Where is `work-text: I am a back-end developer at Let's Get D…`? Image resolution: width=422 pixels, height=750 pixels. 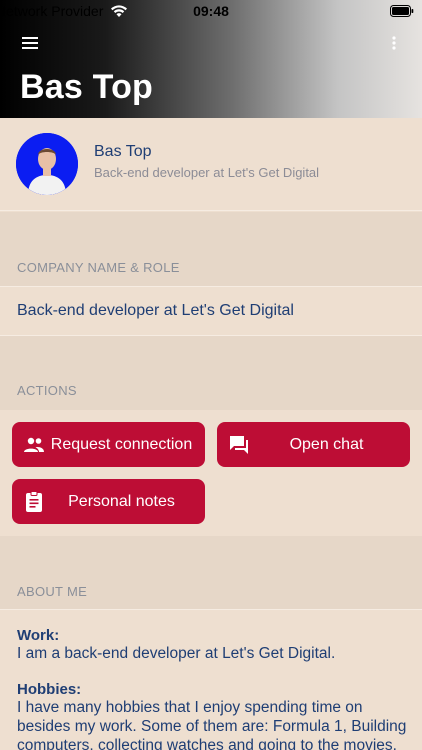 work-text: I am a back-end developer at Let's Get D… is located at coordinates (176, 653).